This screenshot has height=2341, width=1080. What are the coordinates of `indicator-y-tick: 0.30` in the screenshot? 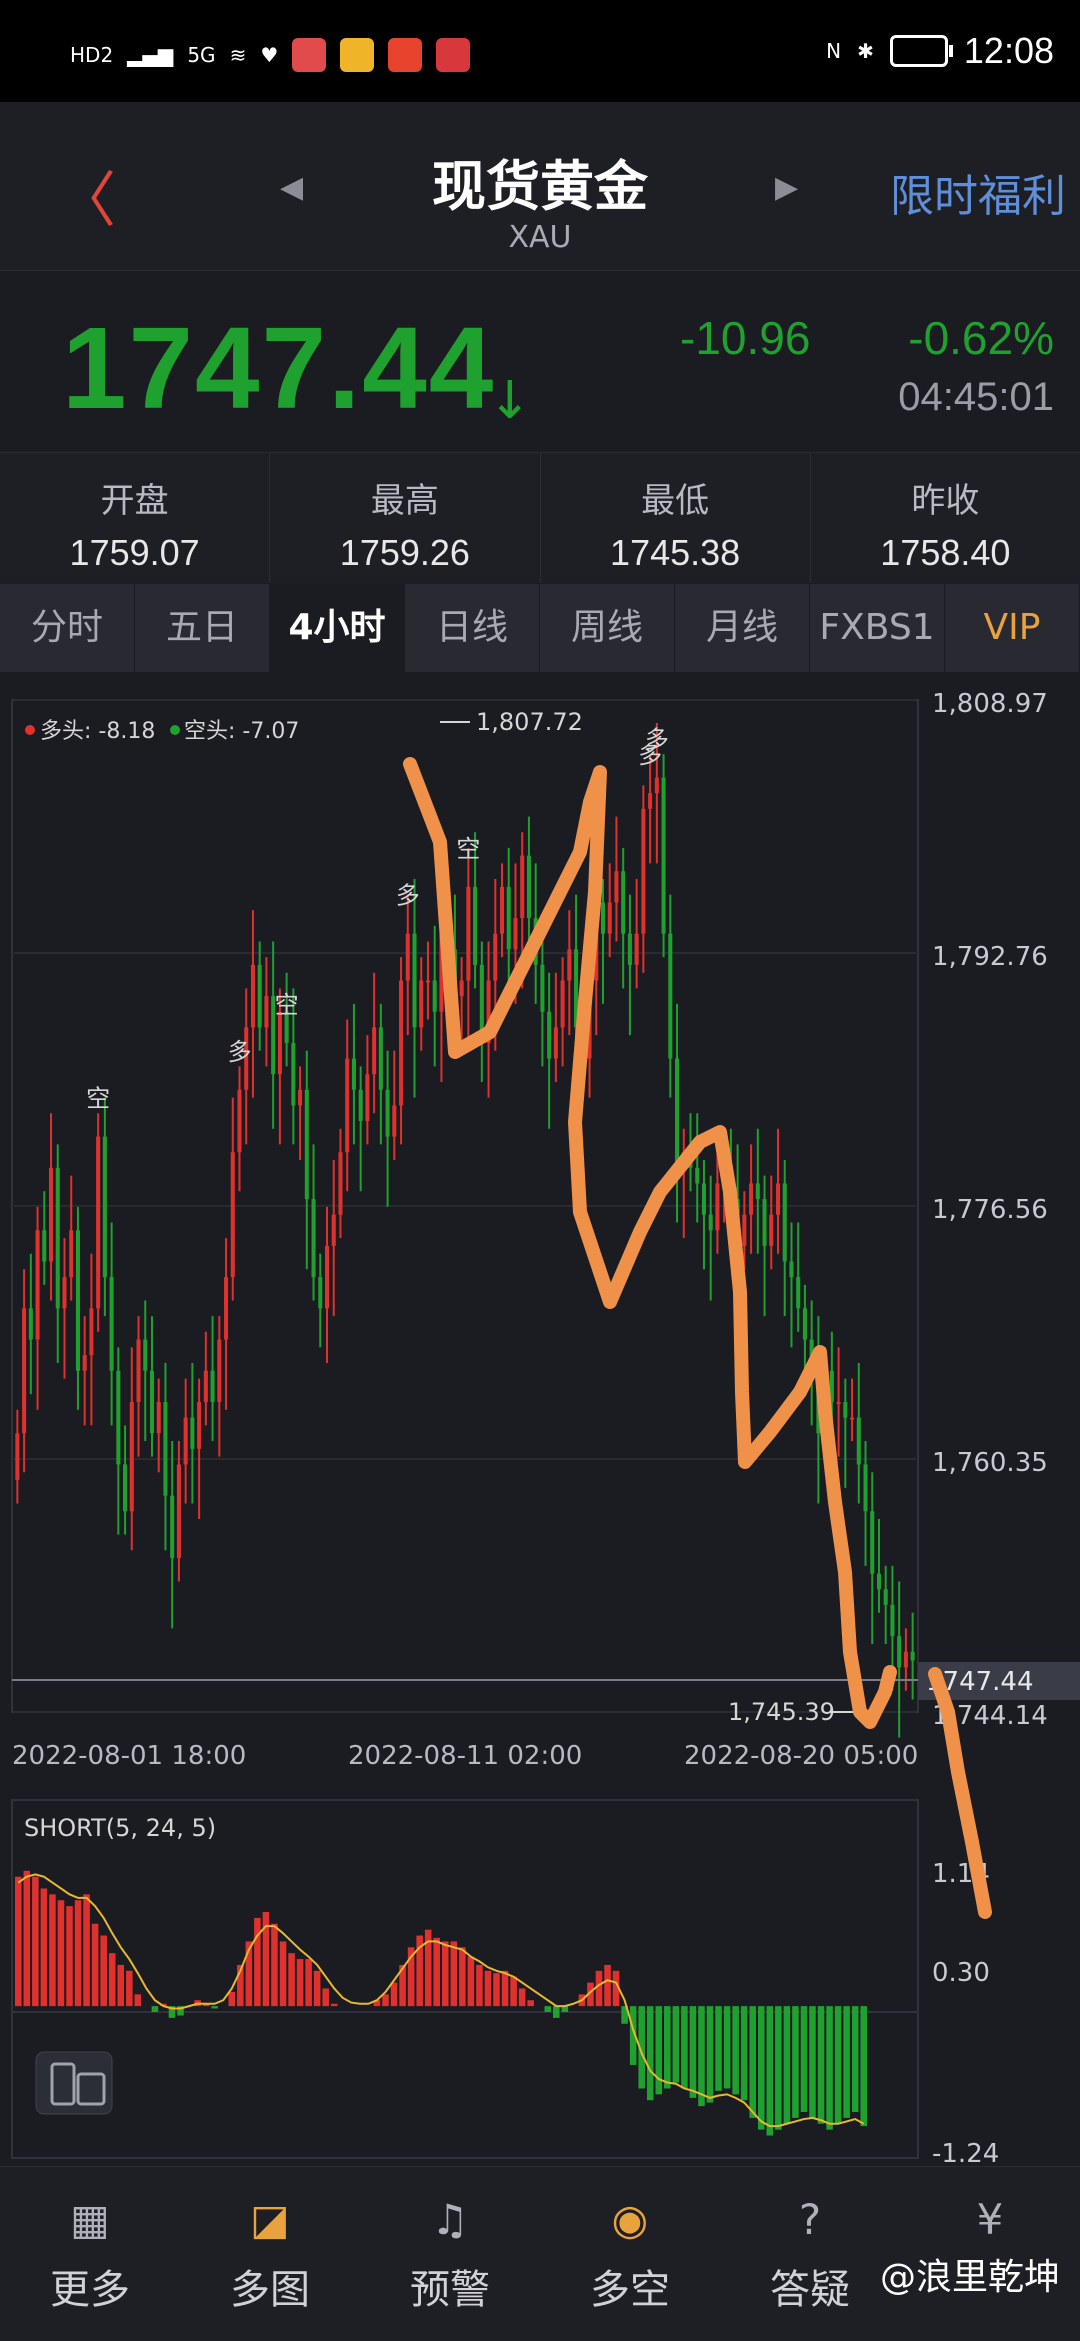 It's located at (961, 1973).